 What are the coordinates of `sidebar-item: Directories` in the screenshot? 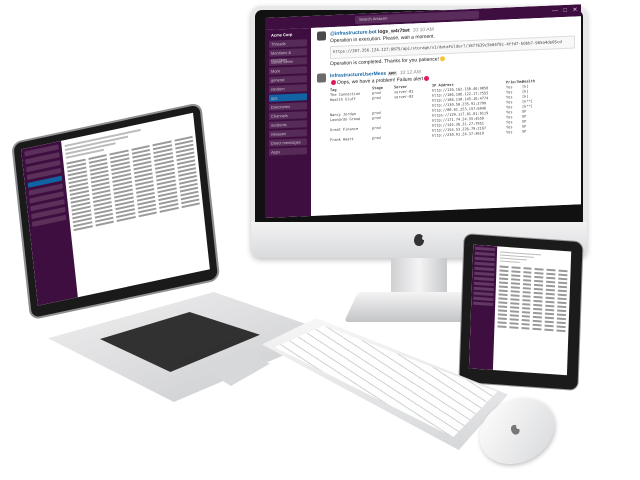 It's located at (288, 106).